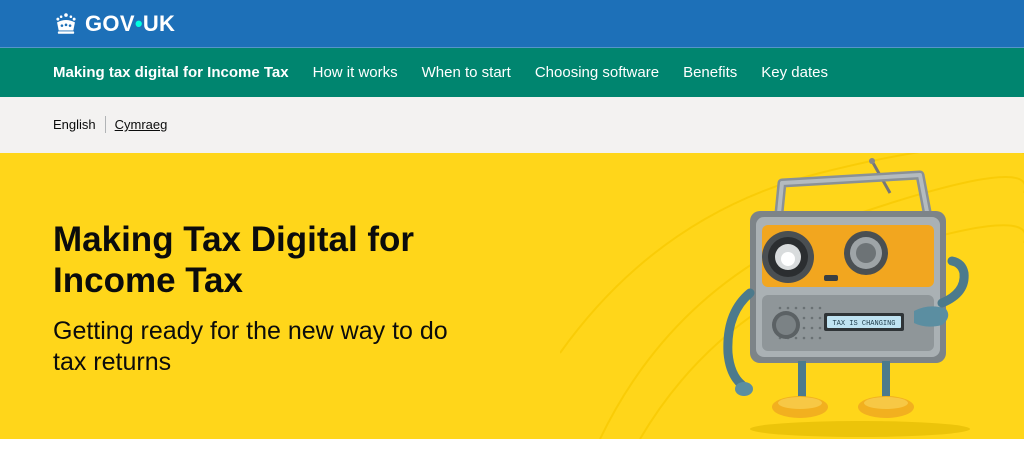  What do you see at coordinates (66, 23) in the screenshot?
I see `crown-icon` at bounding box center [66, 23].